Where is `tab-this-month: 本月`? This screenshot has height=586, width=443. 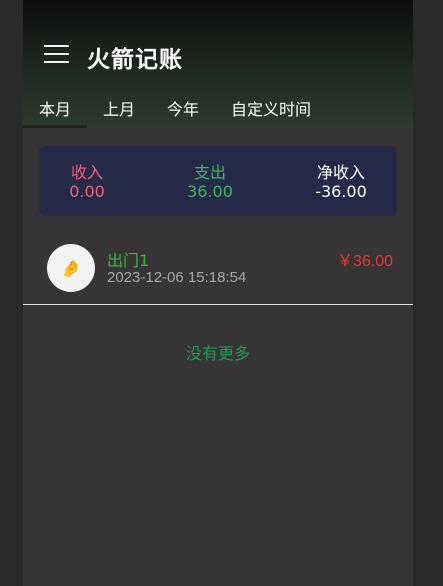 tab-this-month: 本月 is located at coordinates (55, 108).